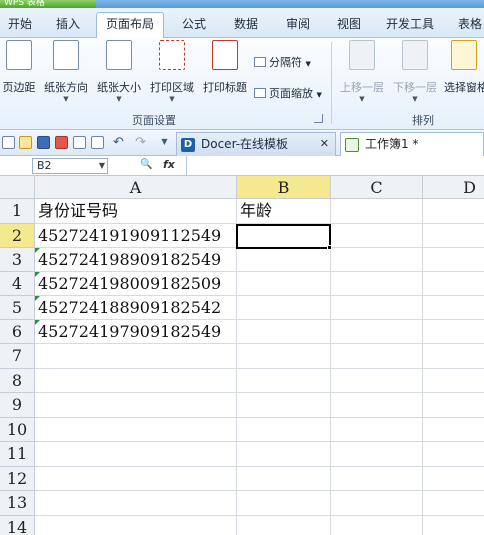 The image size is (484, 535). I want to click on paper-size-button: 纸张大小 ▼, so click(119, 71).